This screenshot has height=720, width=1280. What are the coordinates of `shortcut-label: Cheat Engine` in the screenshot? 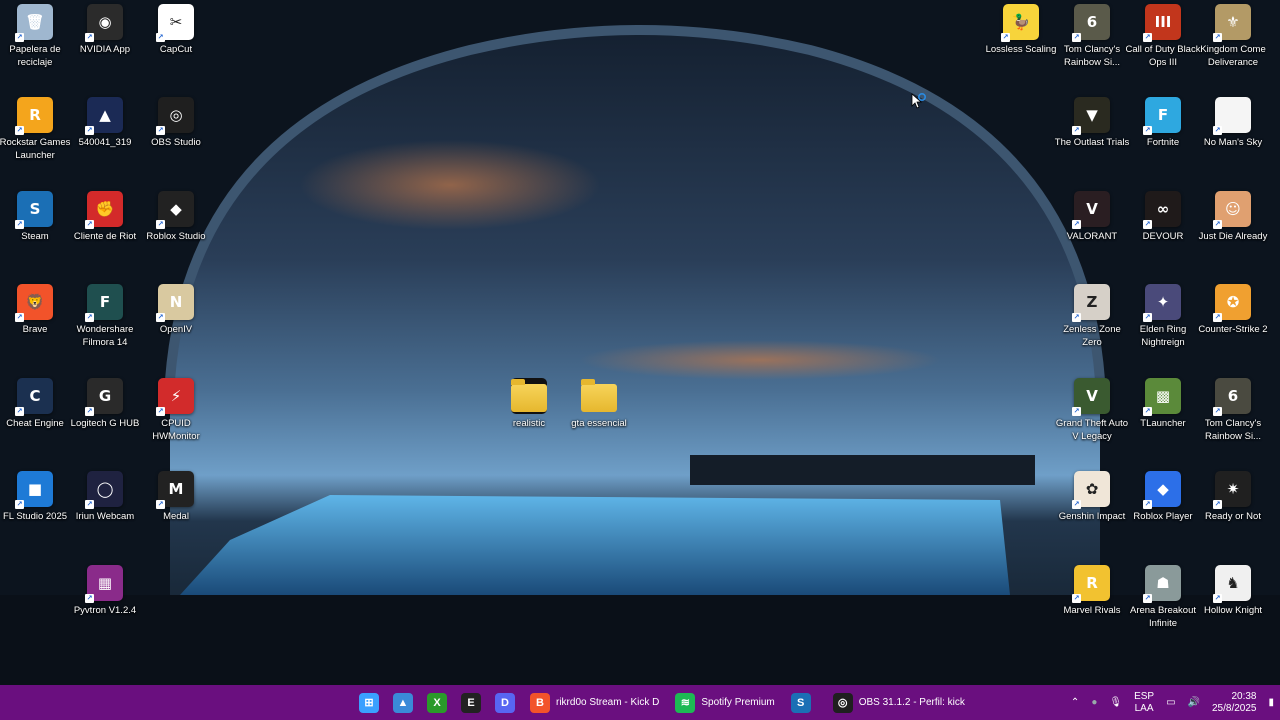 It's located at (35, 423).